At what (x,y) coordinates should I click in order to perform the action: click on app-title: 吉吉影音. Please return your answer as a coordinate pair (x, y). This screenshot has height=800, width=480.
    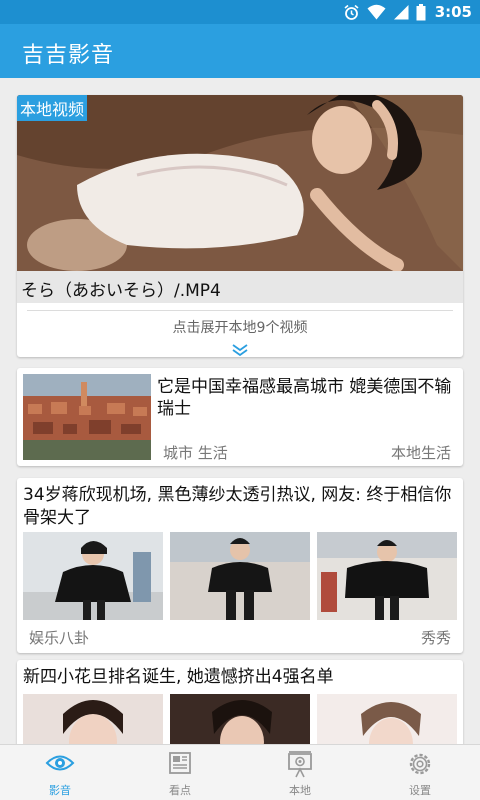
    Looking at the image, I should click on (68, 55).